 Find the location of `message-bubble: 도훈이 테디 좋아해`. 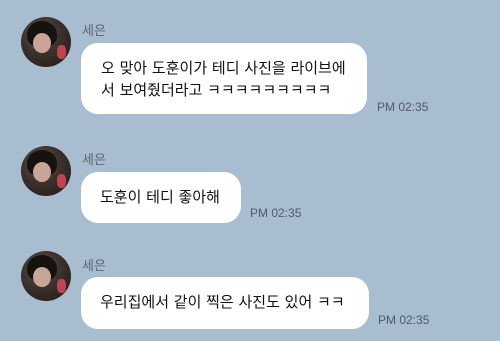

message-bubble: 도훈이 테디 좋아해 is located at coordinates (161, 197).